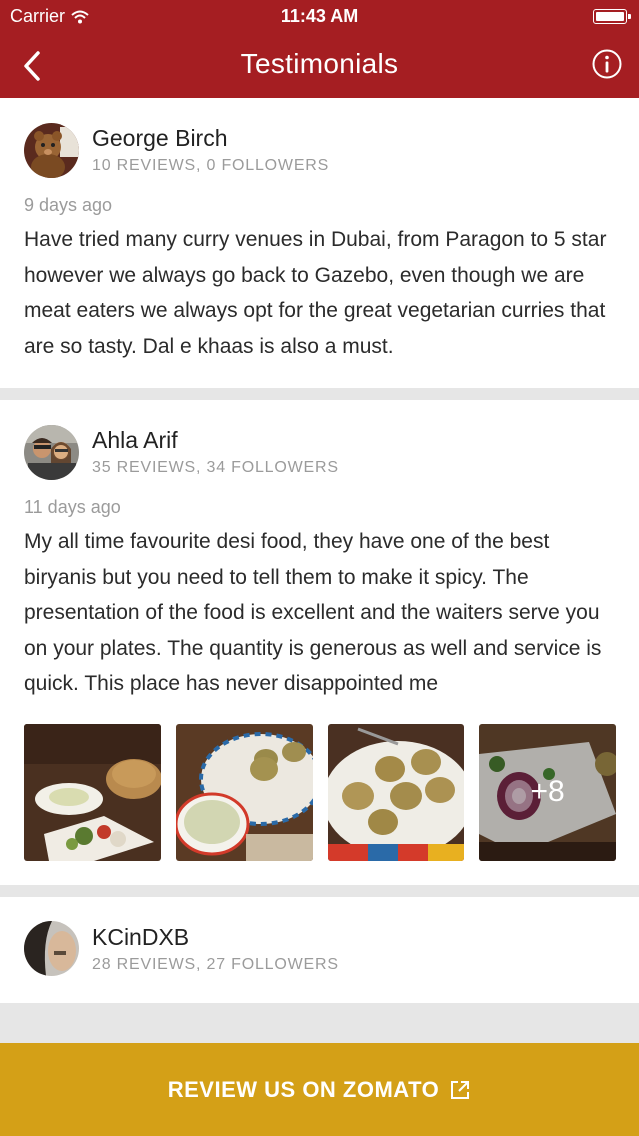 This screenshot has height=1136, width=639. I want to click on review-header: Ahla Arif 35 REVIEWS, 34 FOLLOWERS, so click(320, 452).